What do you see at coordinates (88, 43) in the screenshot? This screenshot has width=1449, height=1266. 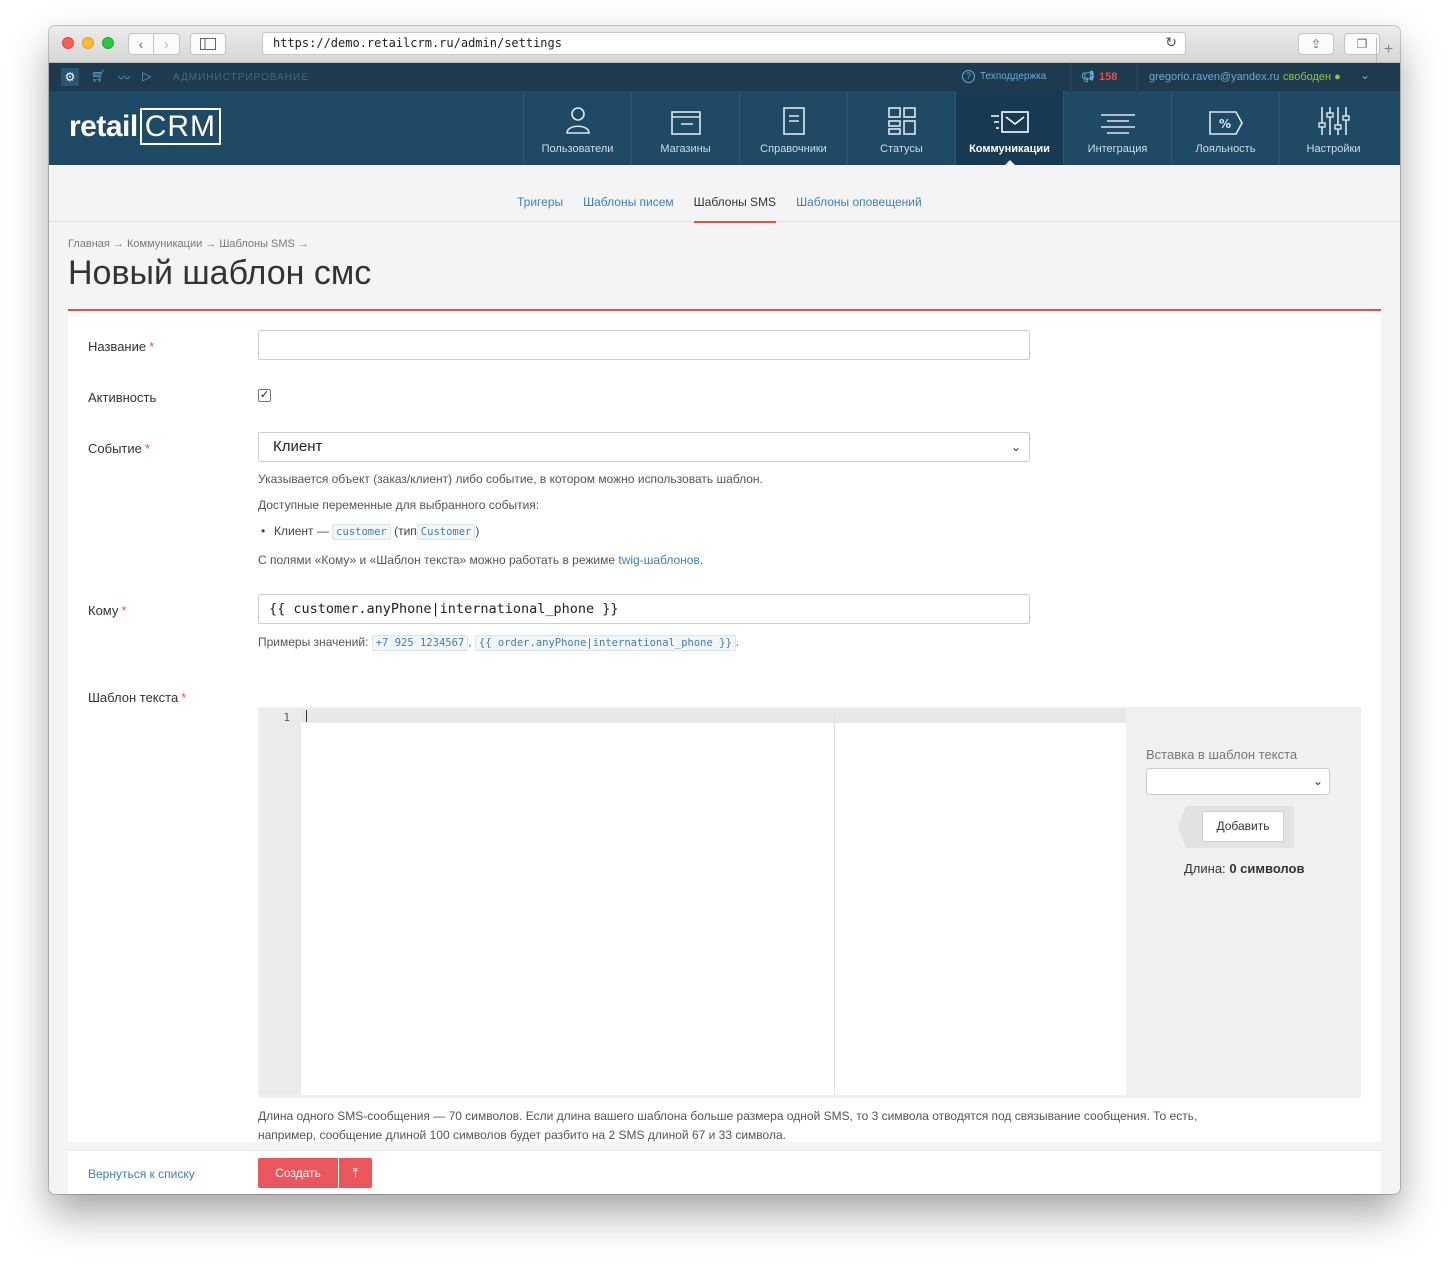 I see `minimize-window-button` at bounding box center [88, 43].